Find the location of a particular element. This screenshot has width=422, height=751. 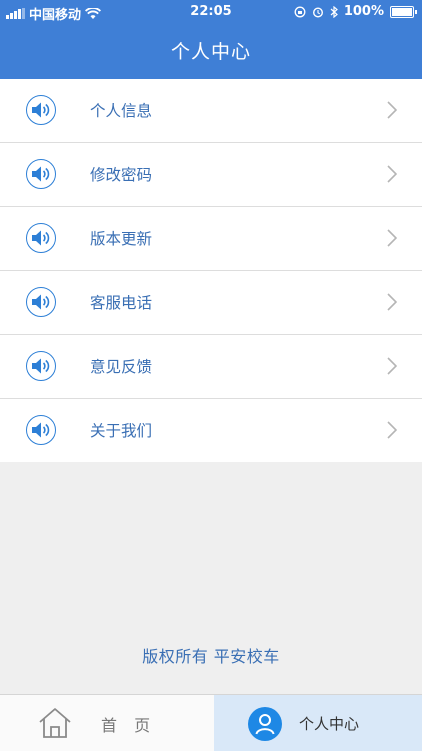

menu-item-label: 修改密码 is located at coordinates (121, 175).